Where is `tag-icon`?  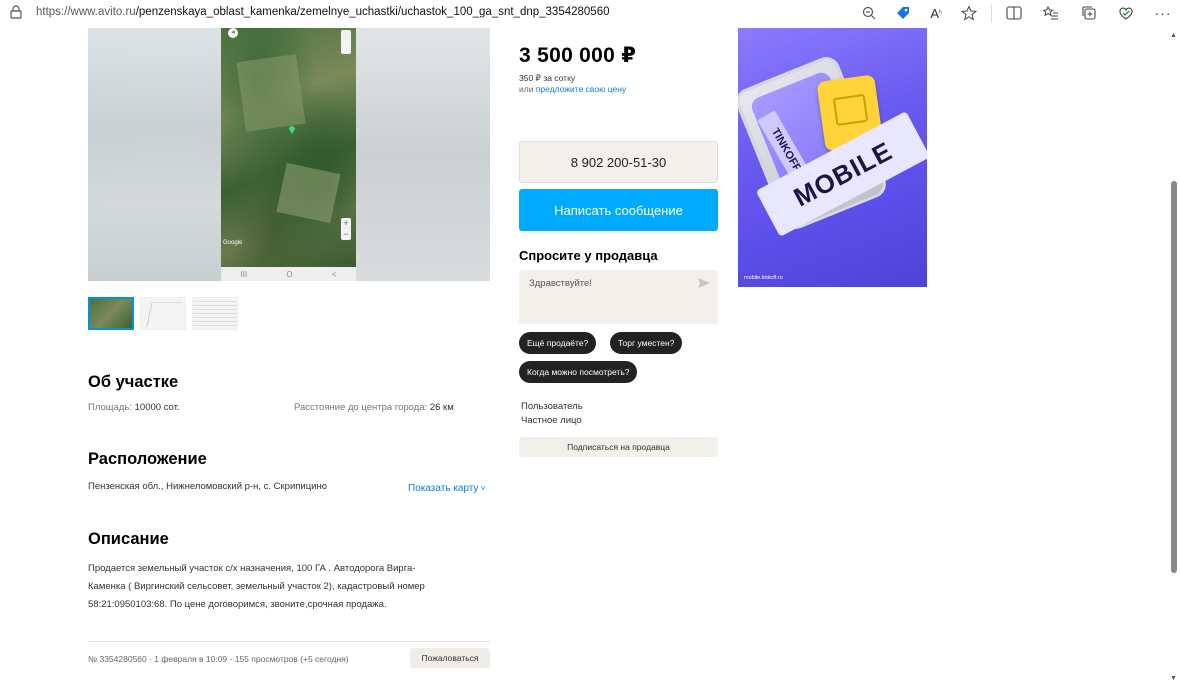 tag-icon is located at coordinates (903, 13).